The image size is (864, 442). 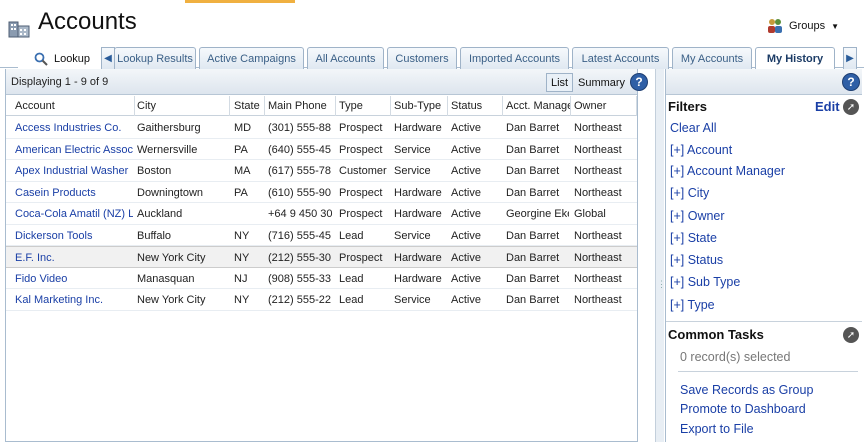 I want to click on filter-type: [+] Type, so click(x=692, y=305).